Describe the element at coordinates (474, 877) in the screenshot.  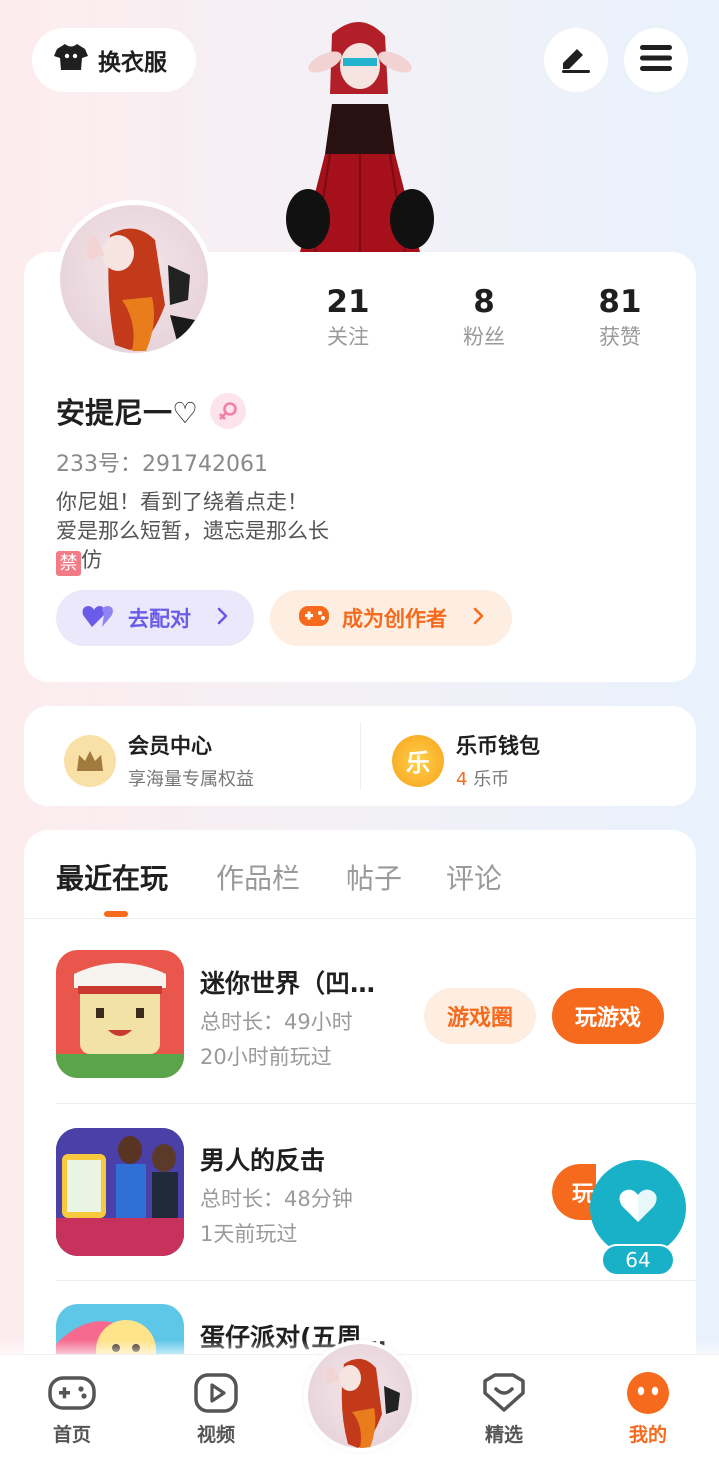
I see `tab-comments: 评论` at that location.